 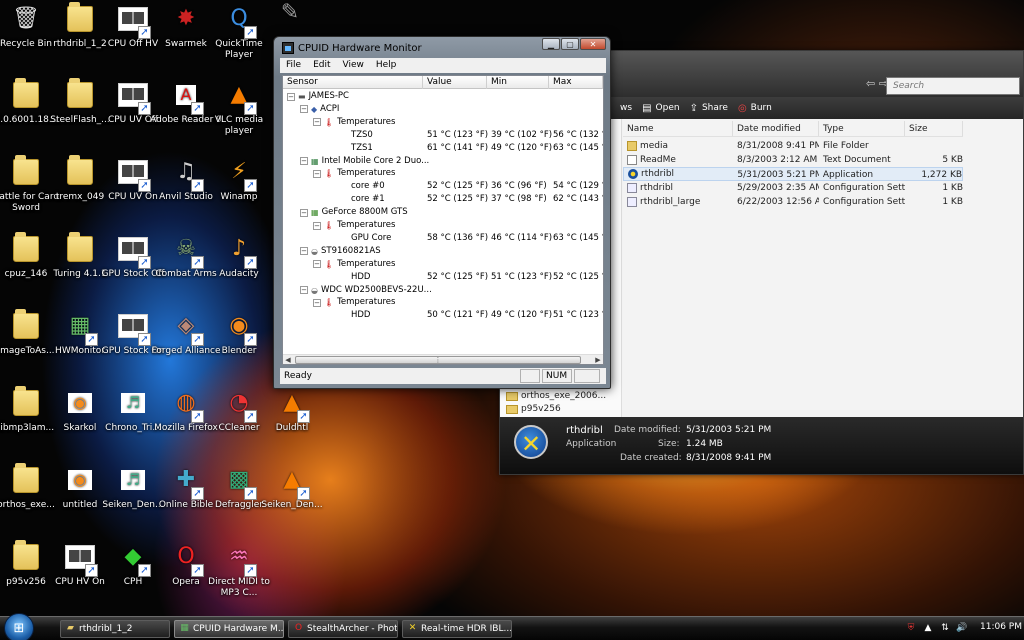 What do you see at coordinates (793, 146) in the screenshot?
I see `file-row: media 8/31/2008 9:41 PM File Folder` at bounding box center [793, 146].